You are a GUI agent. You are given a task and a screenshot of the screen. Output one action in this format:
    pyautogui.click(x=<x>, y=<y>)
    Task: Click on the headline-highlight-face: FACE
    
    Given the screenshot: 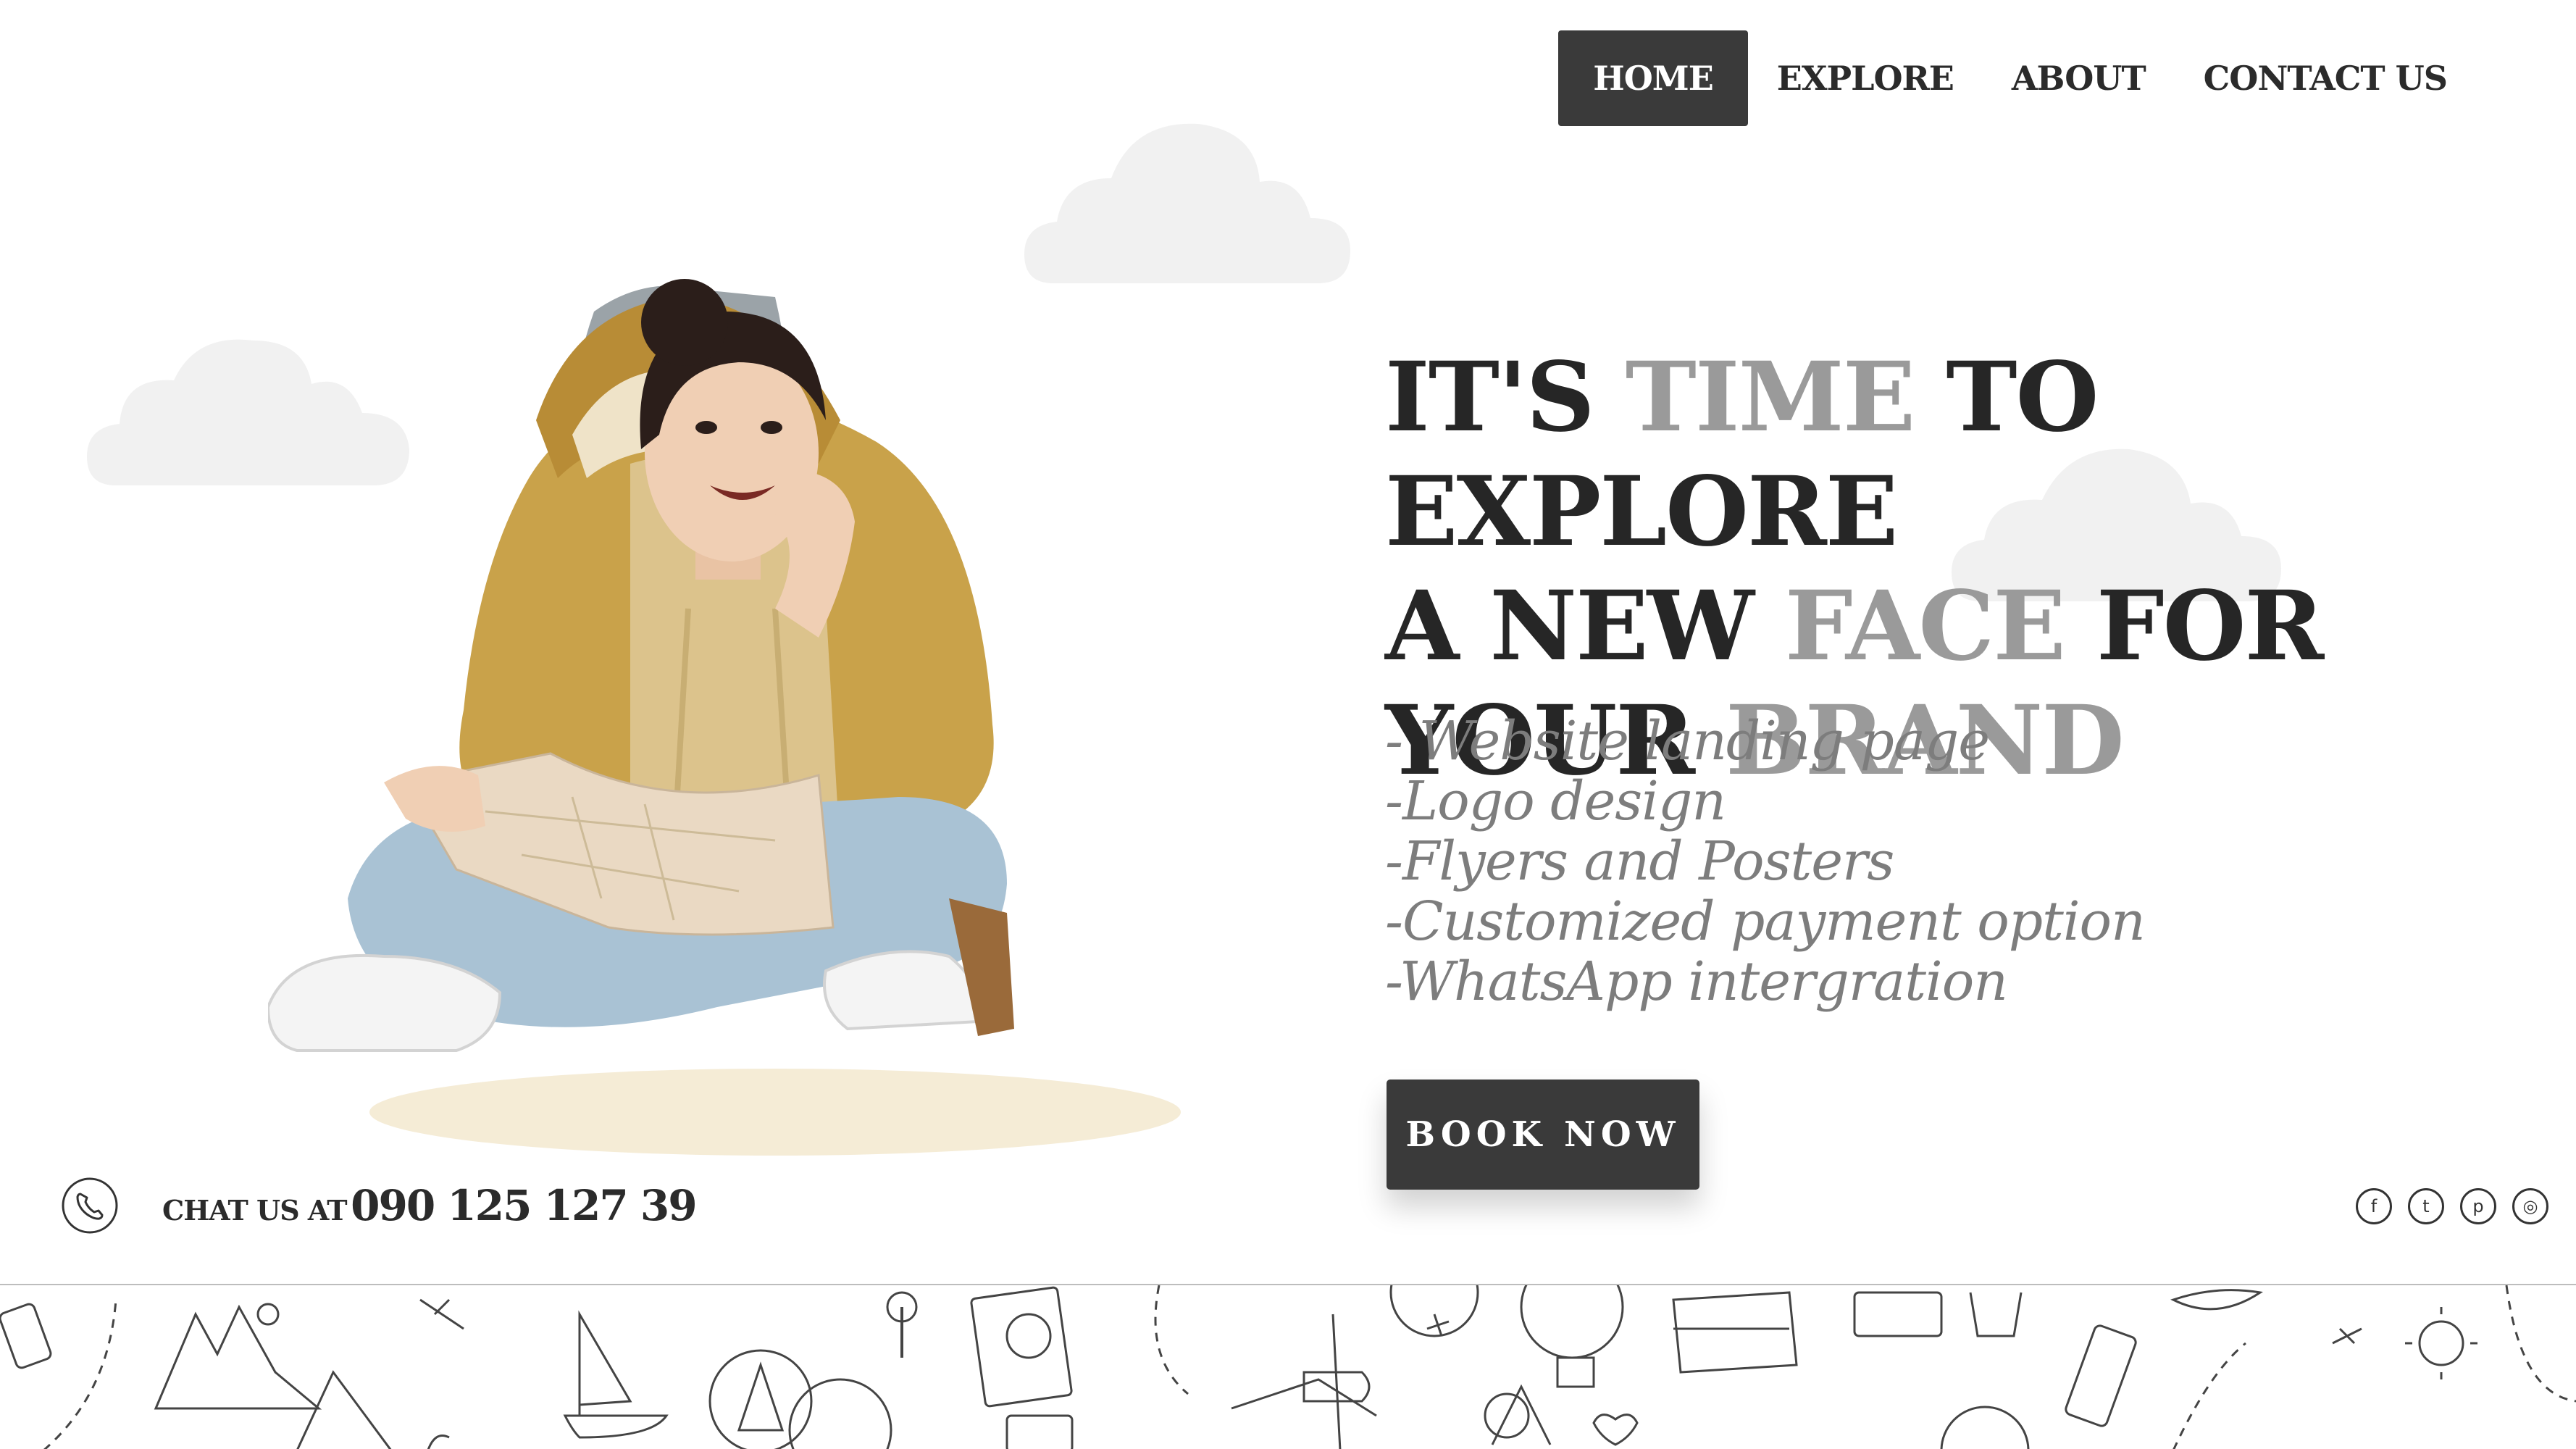 What is the action you would take?
    pyautogui.click(x=1925, y=626)
    